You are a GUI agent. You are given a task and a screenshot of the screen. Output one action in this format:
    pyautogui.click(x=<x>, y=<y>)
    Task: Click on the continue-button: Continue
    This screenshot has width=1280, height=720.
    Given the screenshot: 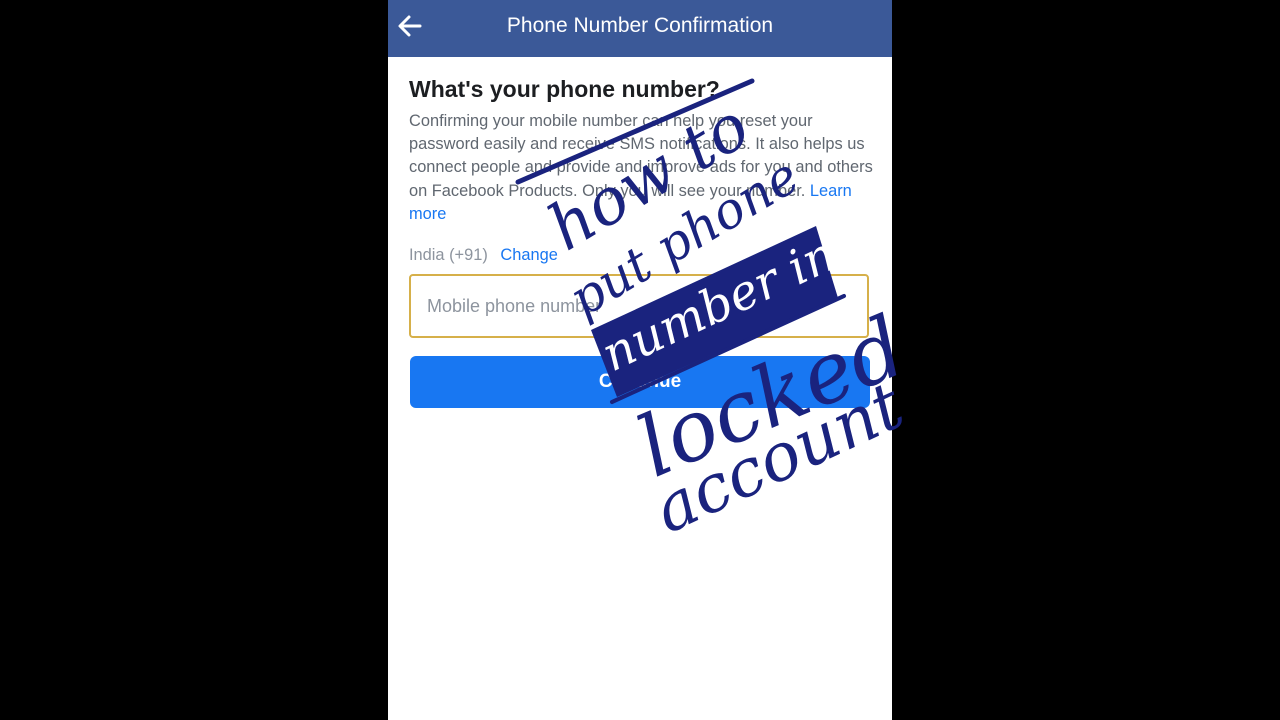 What is the action you would take?
    pyautogui.click(x=640, y=382)
    